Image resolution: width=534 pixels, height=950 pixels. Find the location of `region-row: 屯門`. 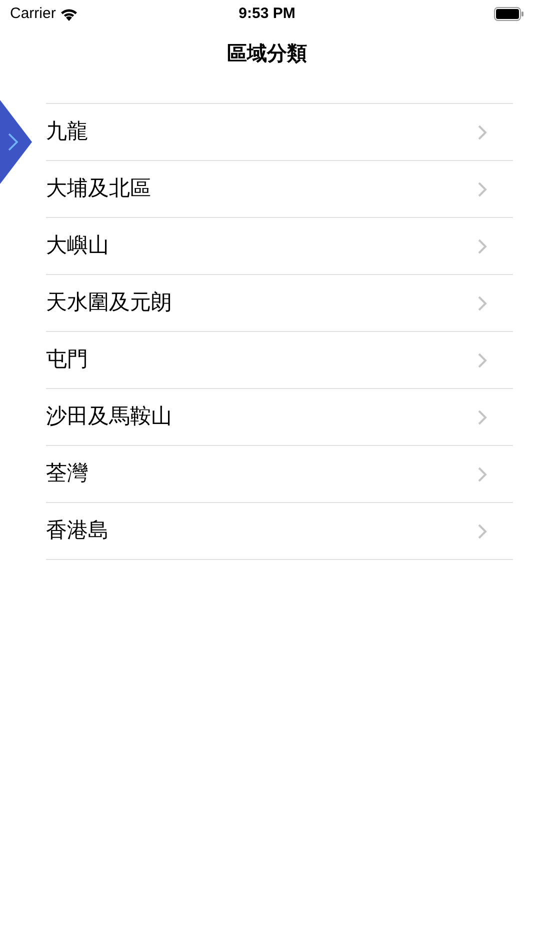

region-row: 屯門 is located at coordinates (279, 360).